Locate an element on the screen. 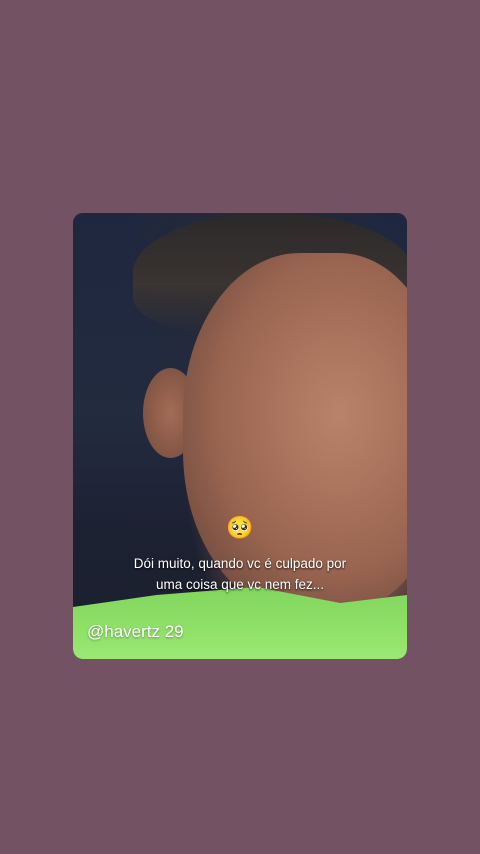  caption-line-1: Dói muito, quando vc é culpado por is located at coordinates (240, 563).